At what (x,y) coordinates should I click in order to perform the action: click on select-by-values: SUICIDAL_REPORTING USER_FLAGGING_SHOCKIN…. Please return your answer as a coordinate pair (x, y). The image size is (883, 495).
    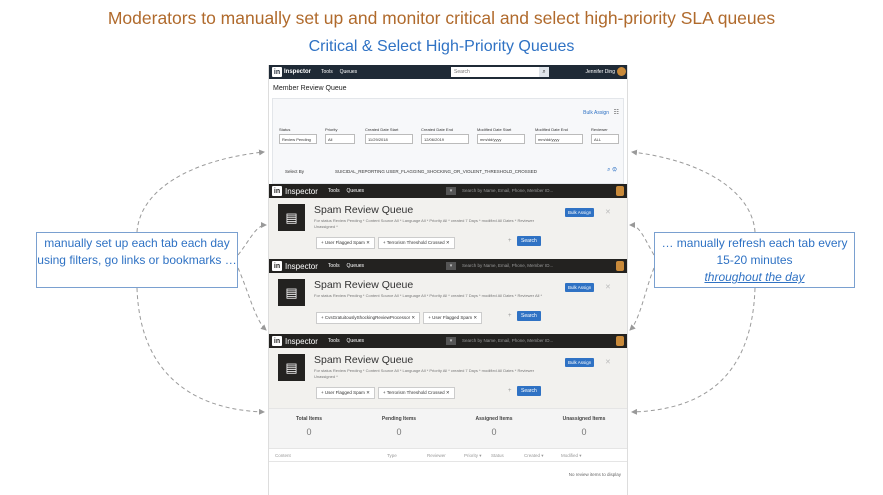
    Looking at the image, I should click on (436, 171).